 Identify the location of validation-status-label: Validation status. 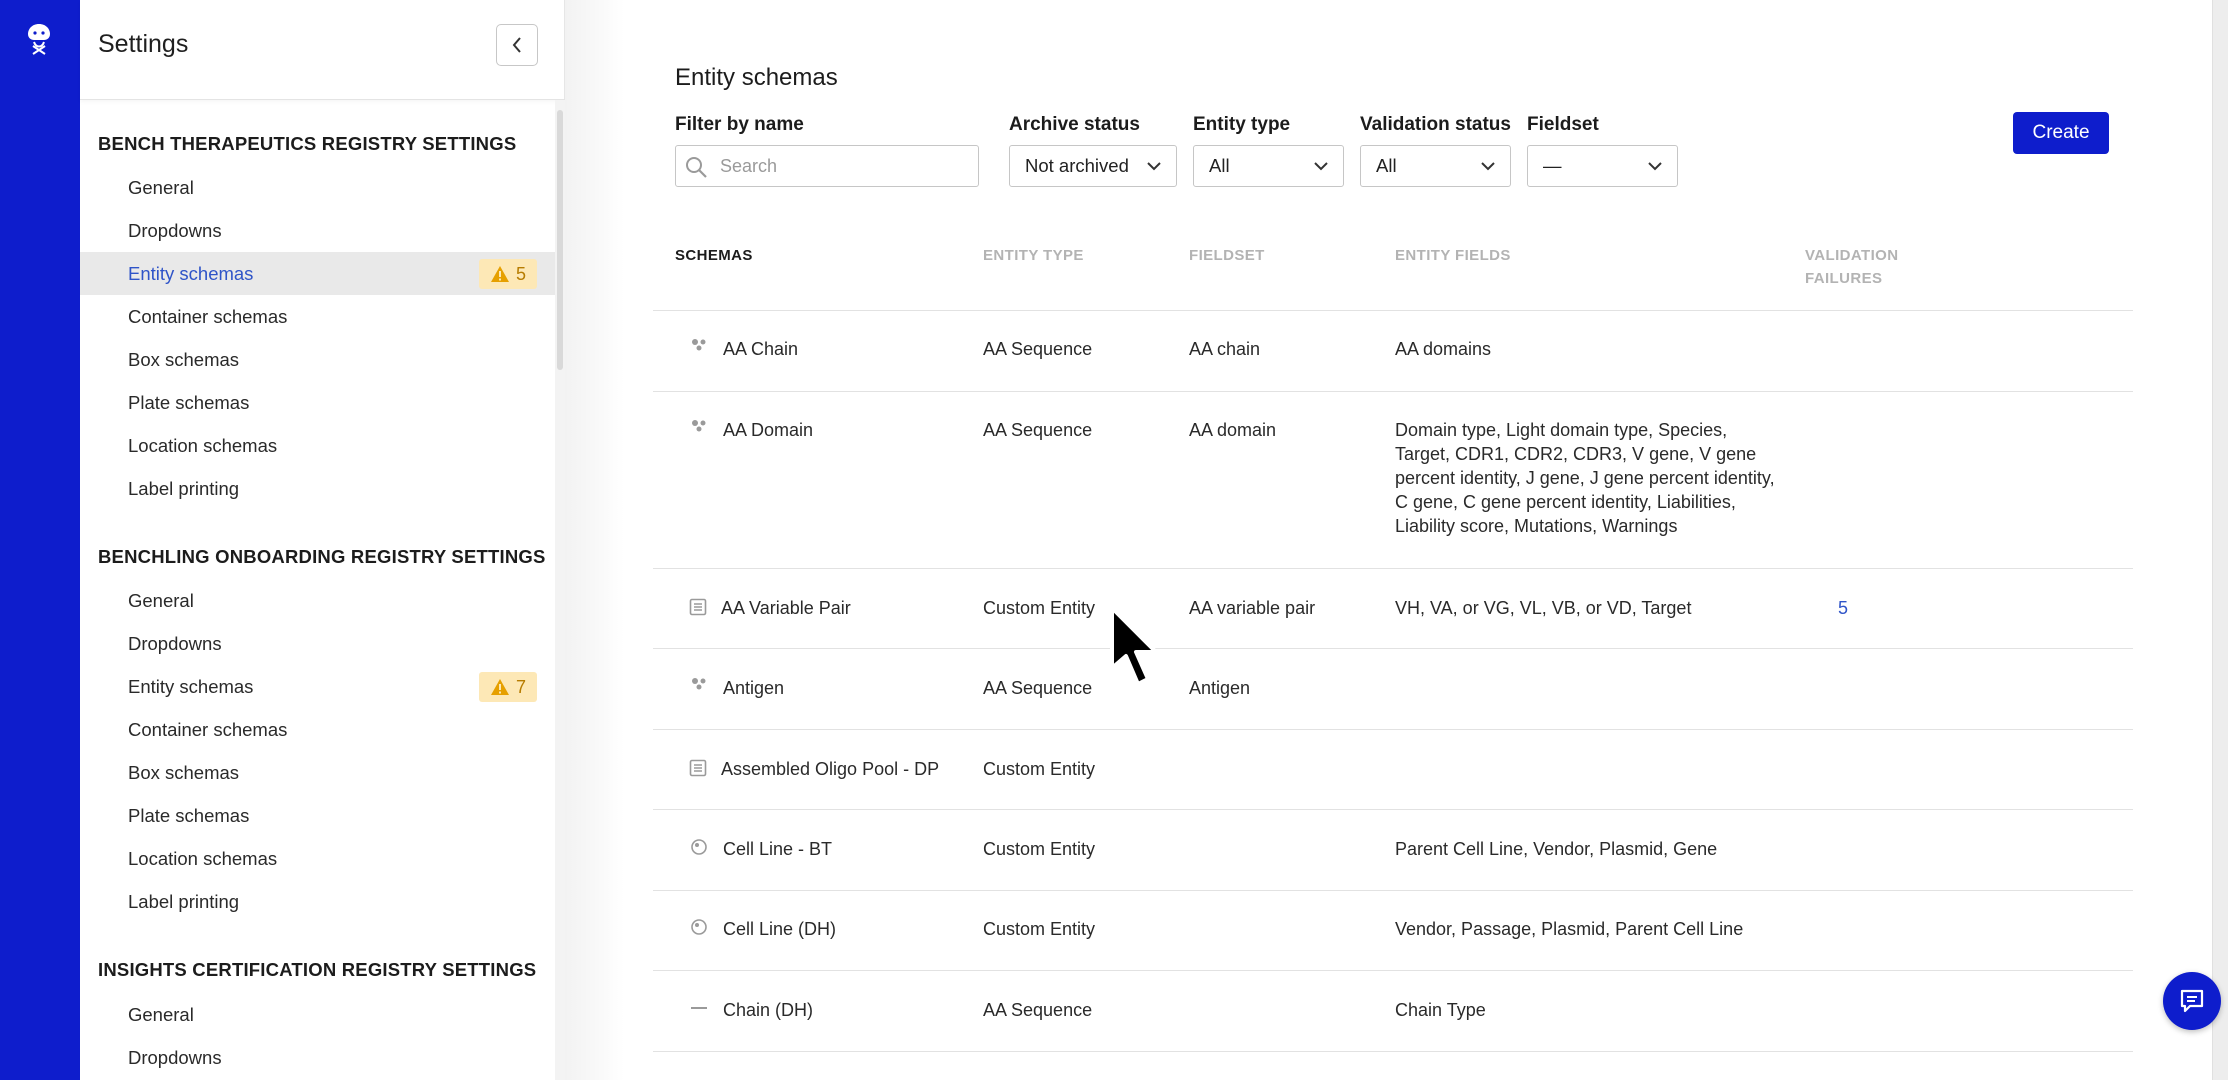
(1435, 124).